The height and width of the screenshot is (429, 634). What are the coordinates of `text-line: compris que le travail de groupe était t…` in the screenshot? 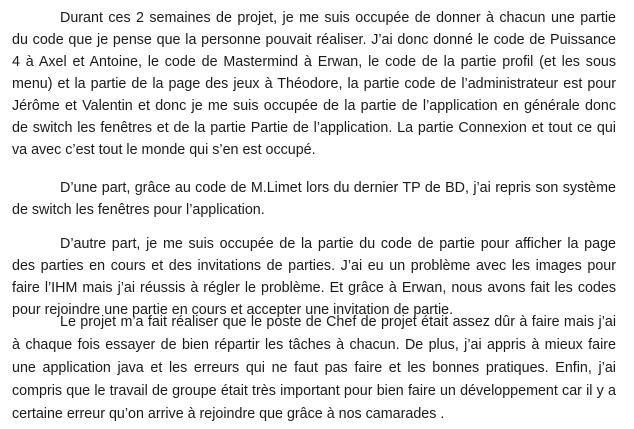 It's located at (314, 391).